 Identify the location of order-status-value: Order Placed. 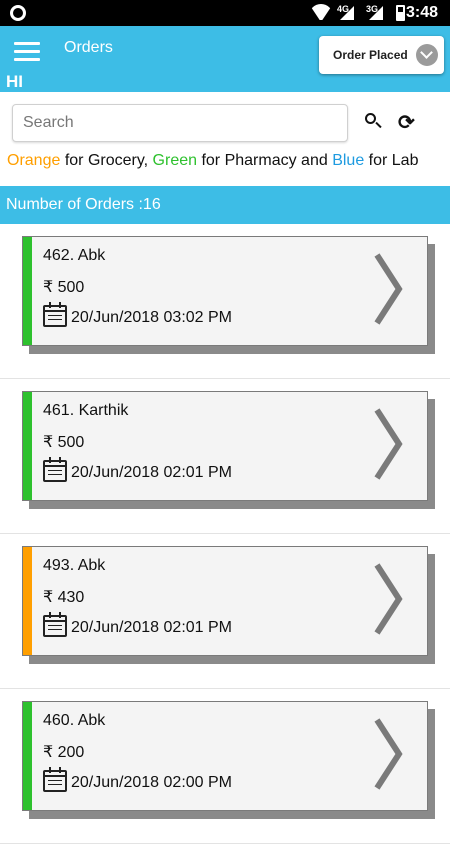
(370, 55).